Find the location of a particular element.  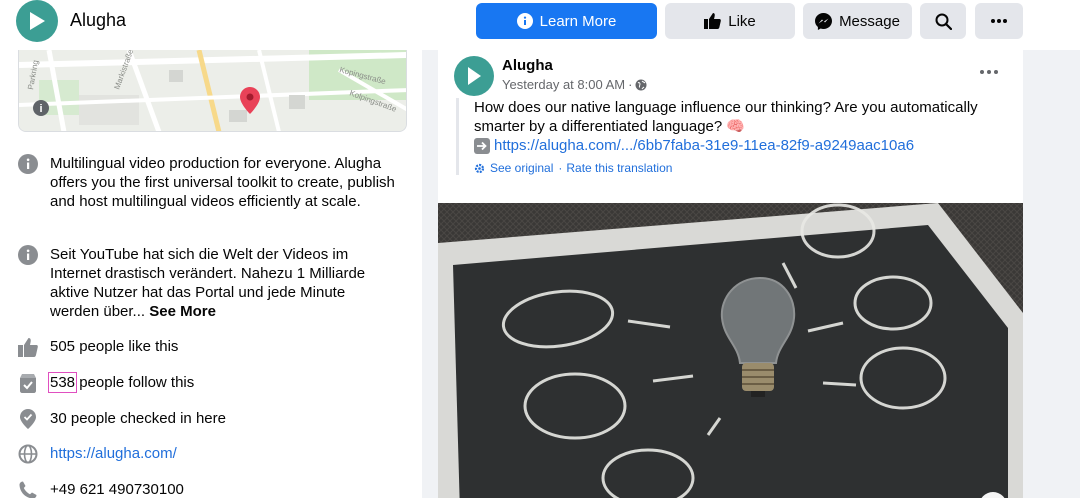

followers-row: 538 people follow this is located at coordinates (106, 382).